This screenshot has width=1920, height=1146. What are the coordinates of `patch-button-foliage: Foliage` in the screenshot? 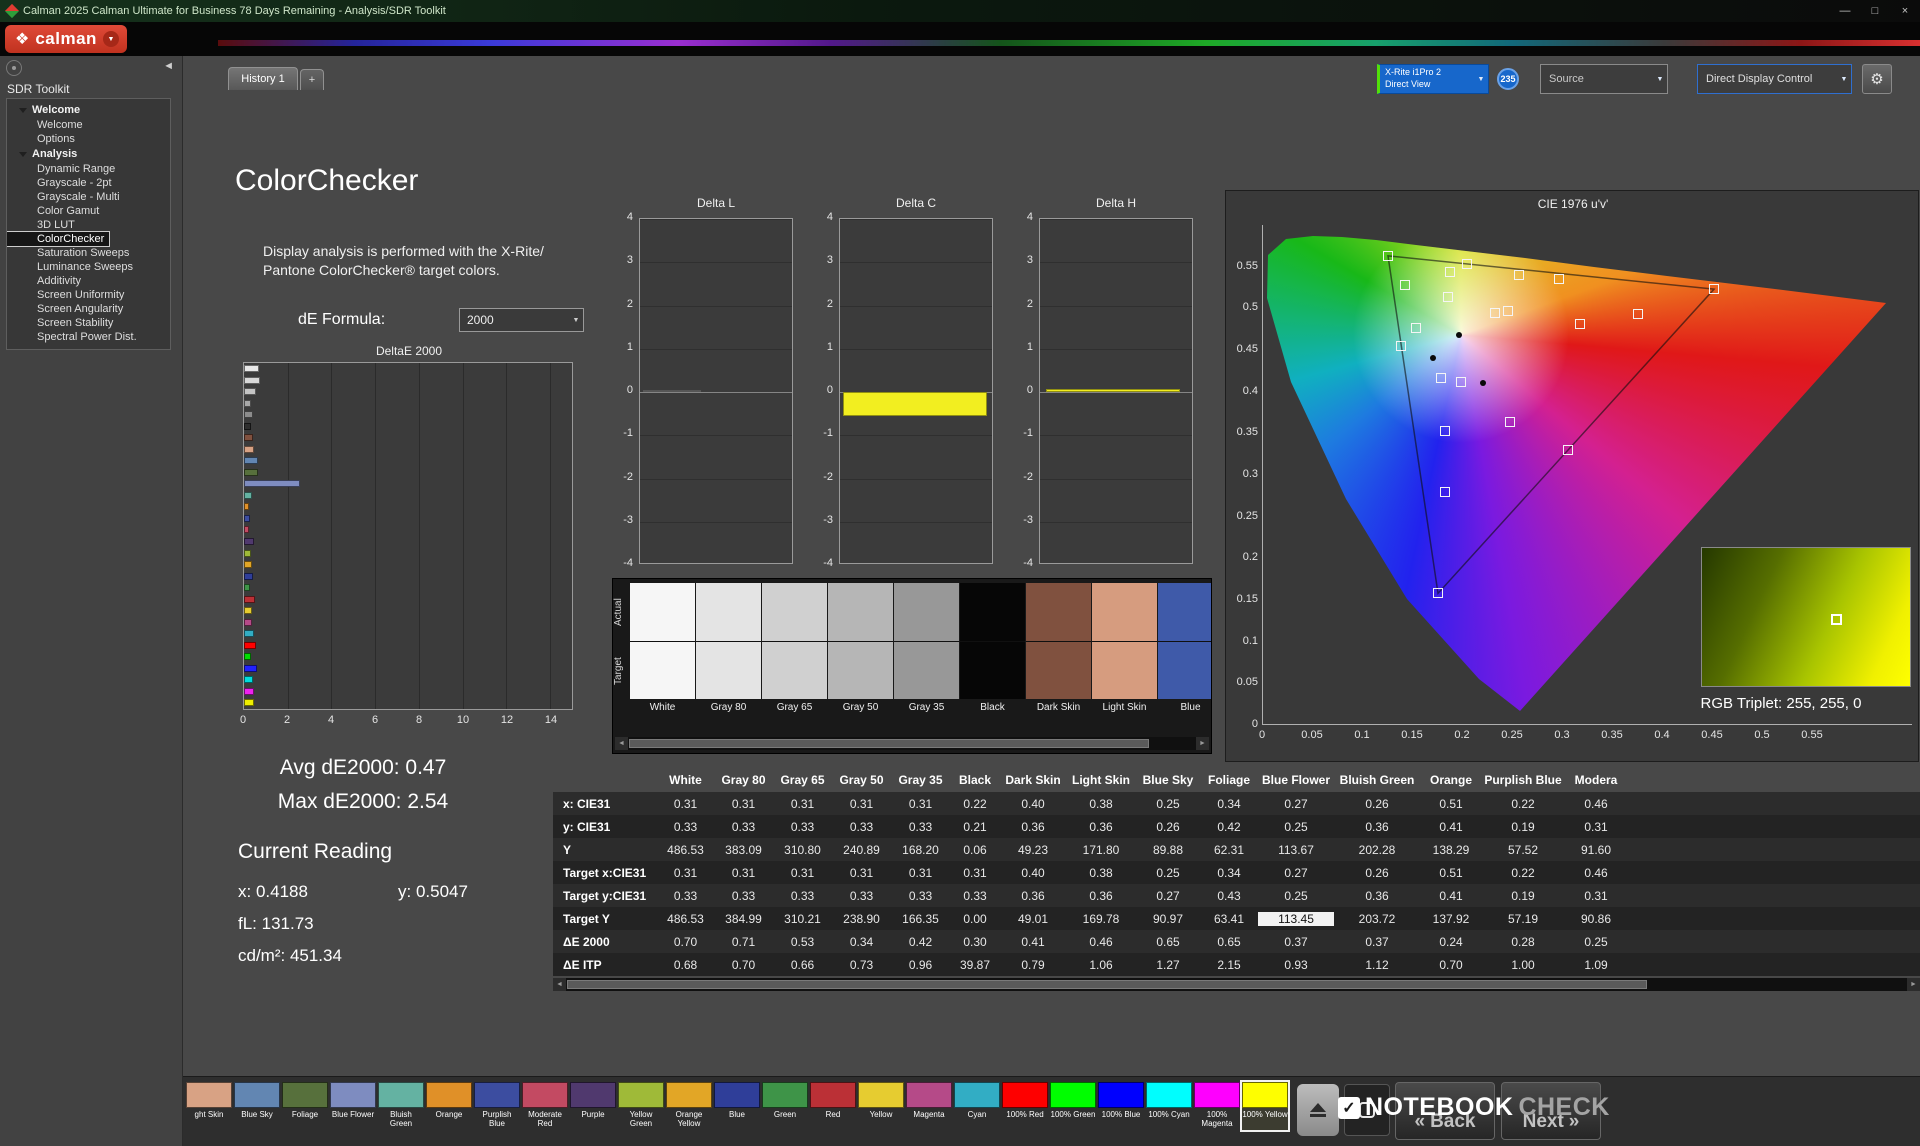 It's located at (305, 1106).